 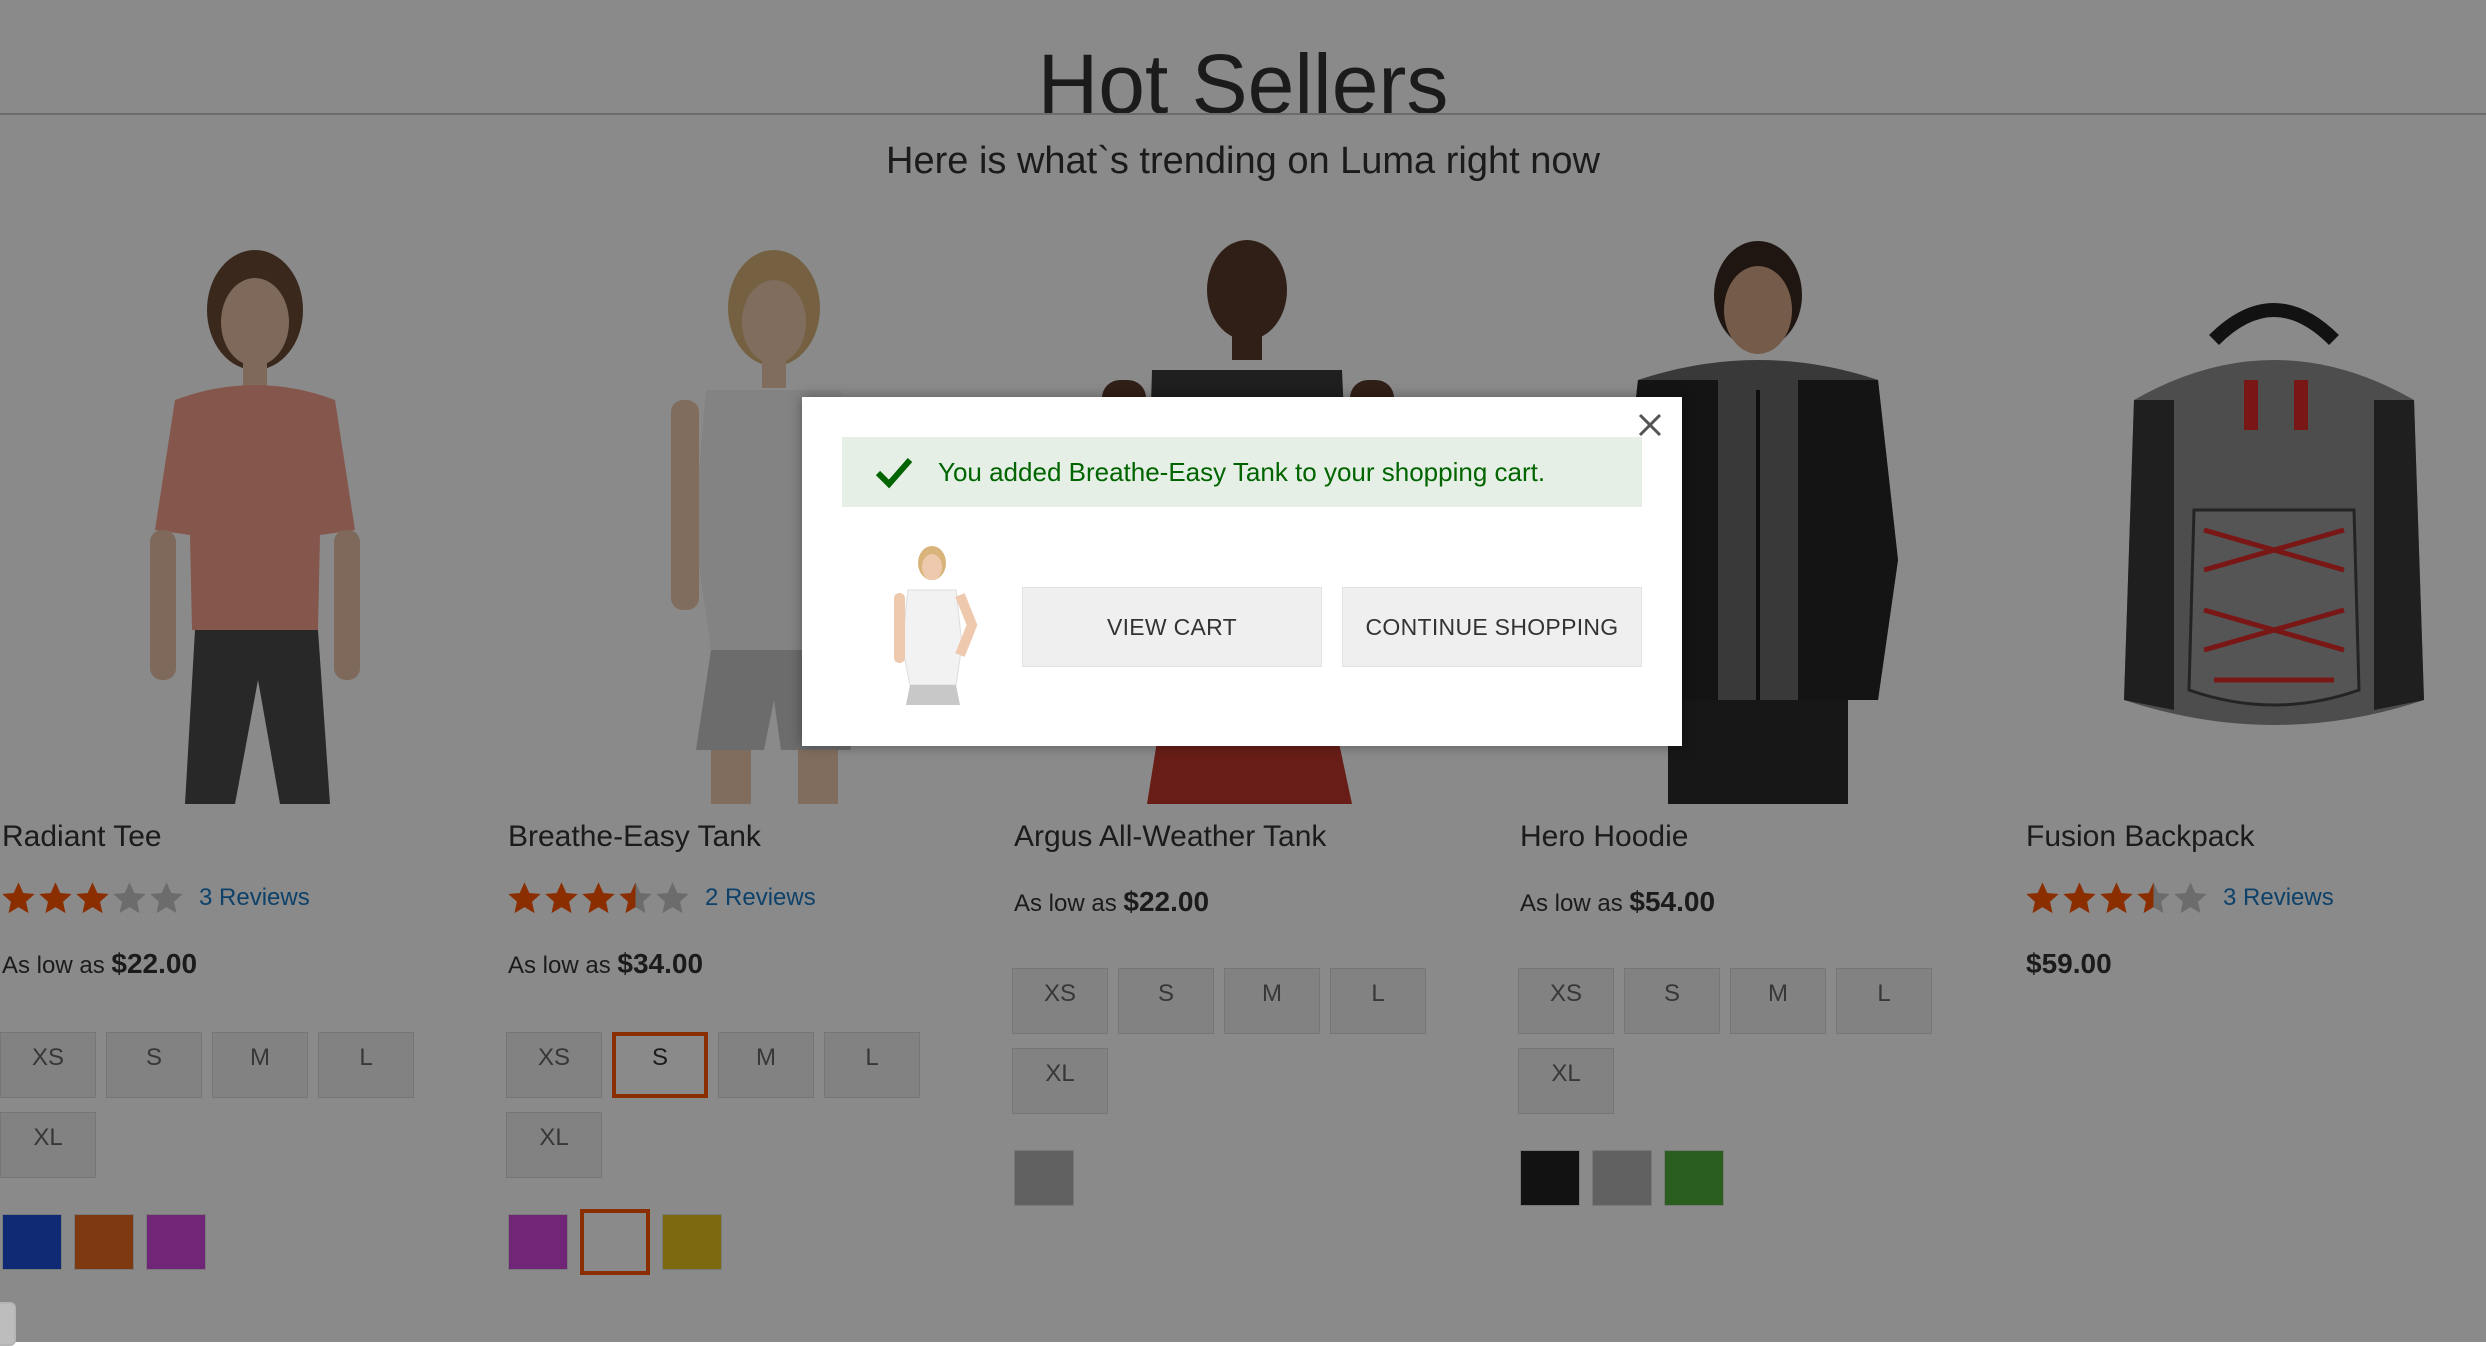 I want to click on checkmark-icon, so click(x=894, y=473).